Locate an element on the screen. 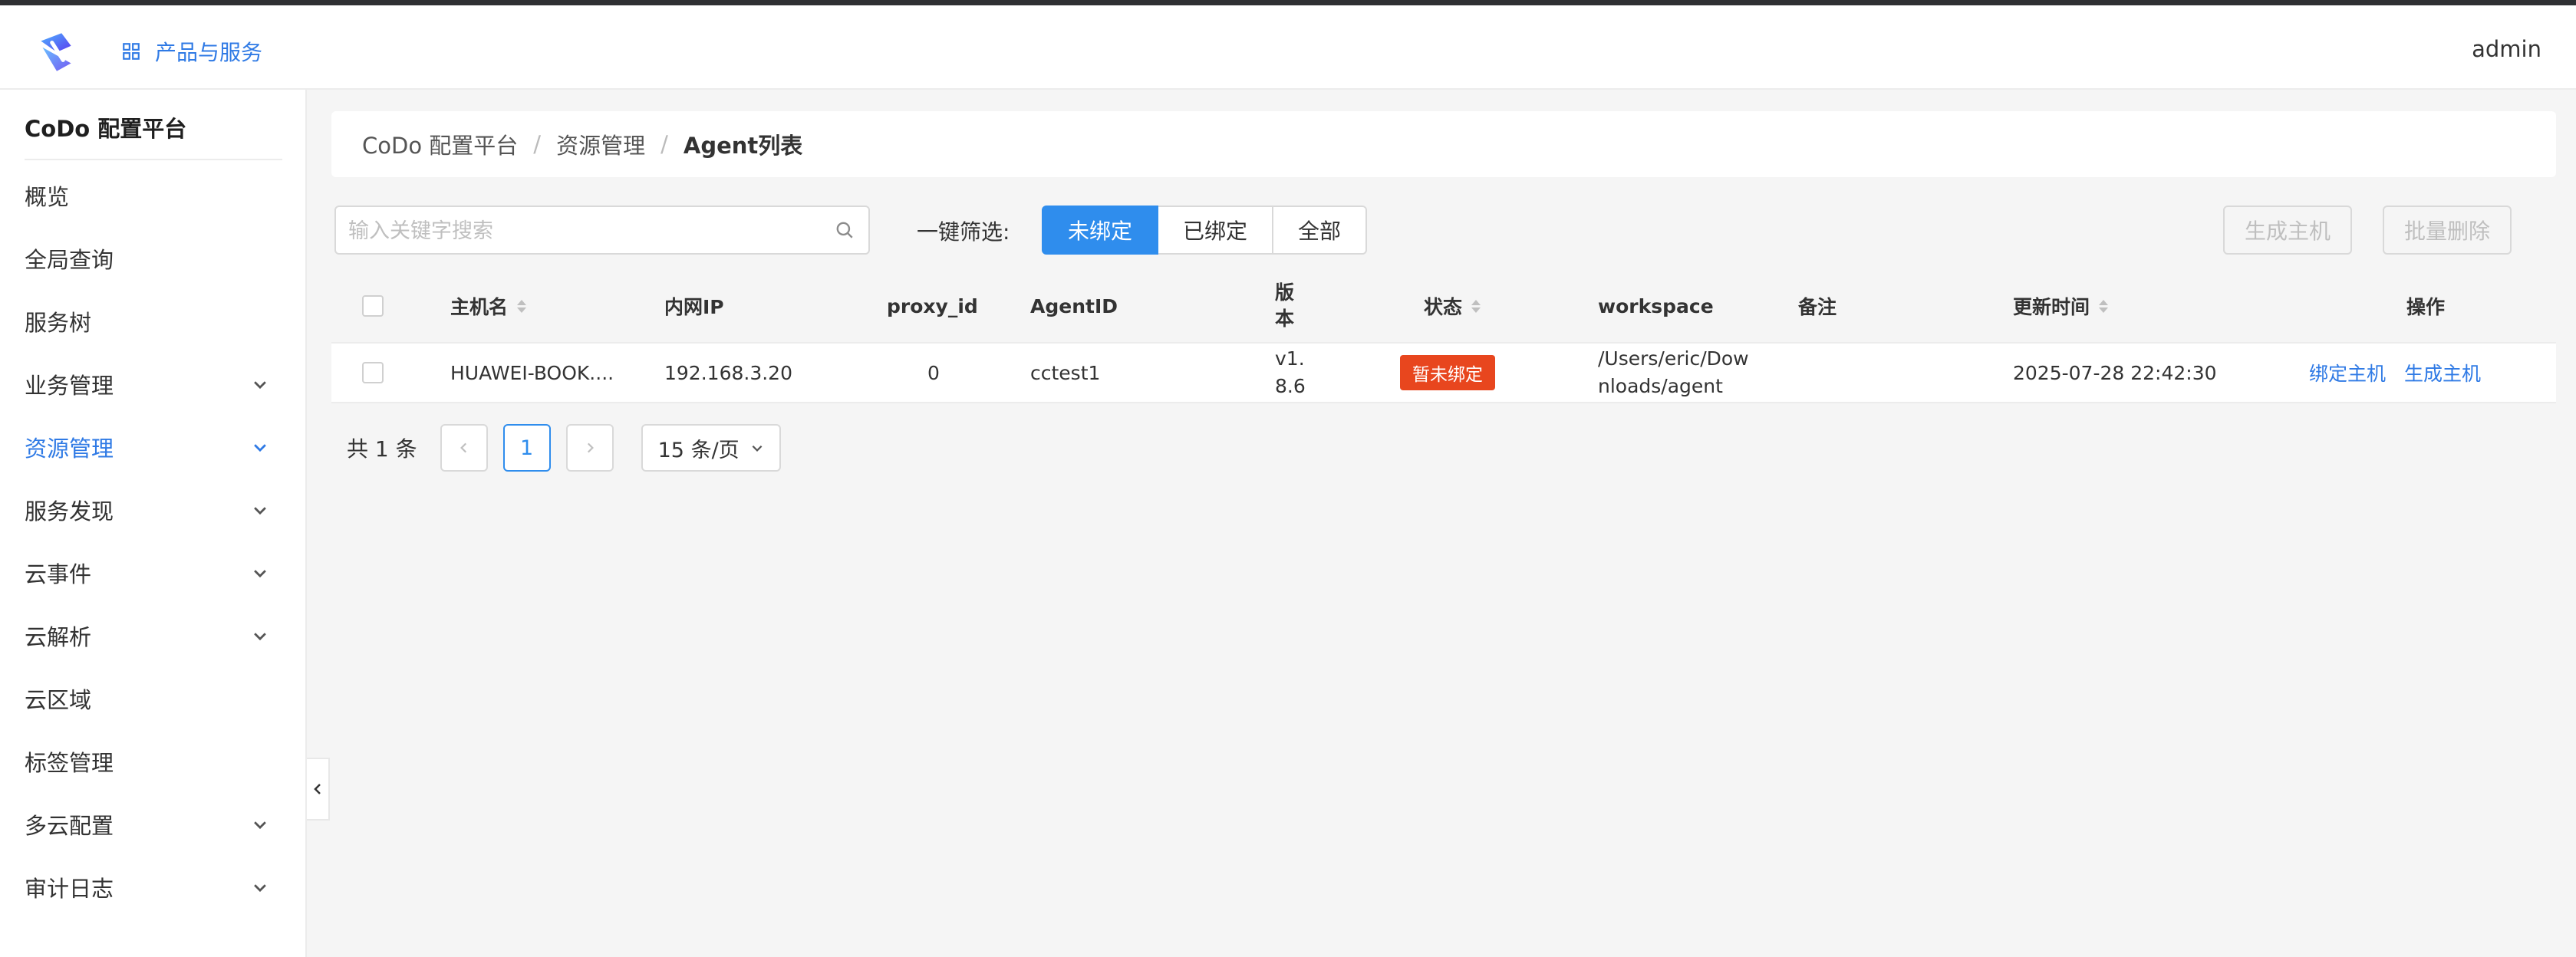  grid-icon is located at coordinates (131, 51).